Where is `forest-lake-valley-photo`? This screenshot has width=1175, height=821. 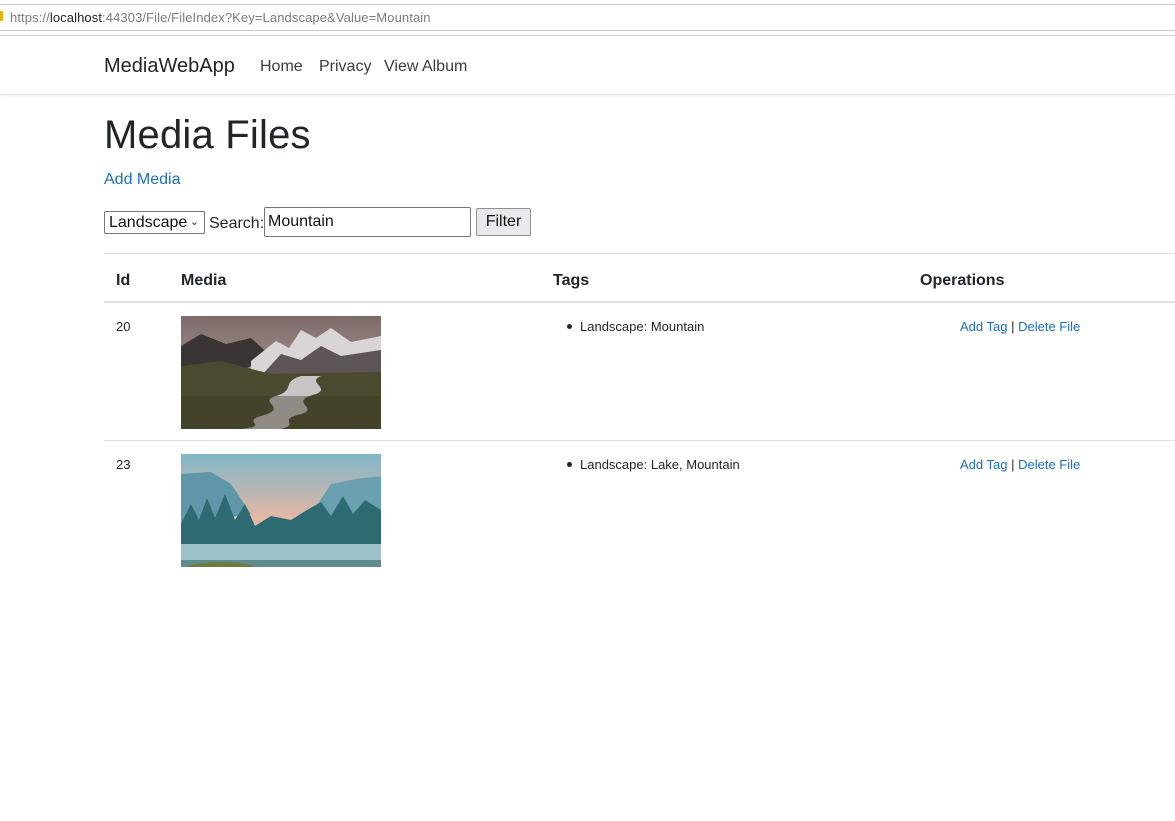 forest-lake-valley-photo is located at coordinates (281, 510).